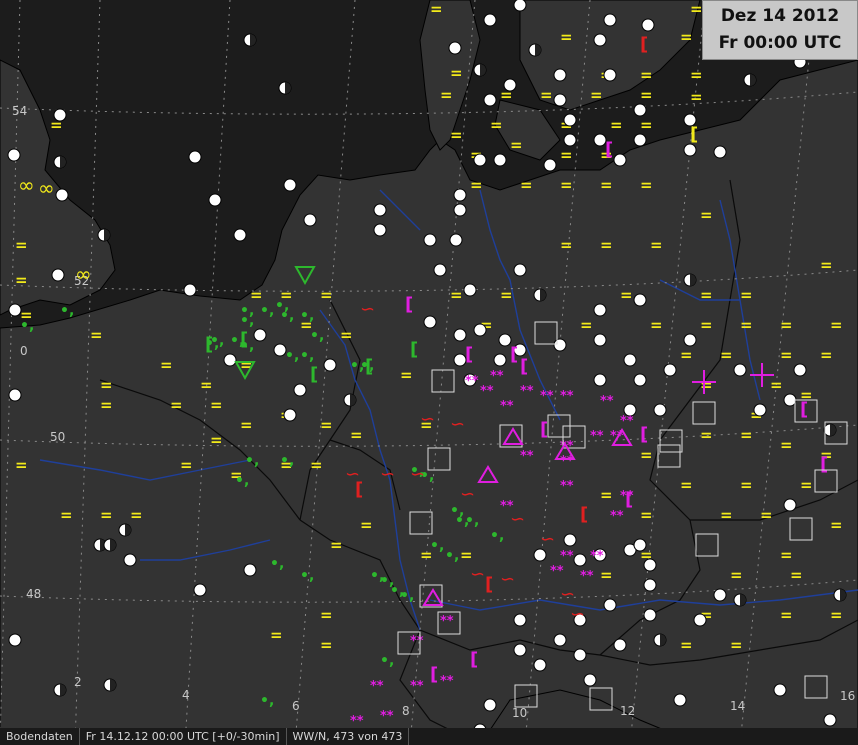 Image resolution: width=858 pixels, height=745 pixels. Describe the element at coordinates (83, 274) in the screenshot. I see `haze-symbol: ∞` at that location.